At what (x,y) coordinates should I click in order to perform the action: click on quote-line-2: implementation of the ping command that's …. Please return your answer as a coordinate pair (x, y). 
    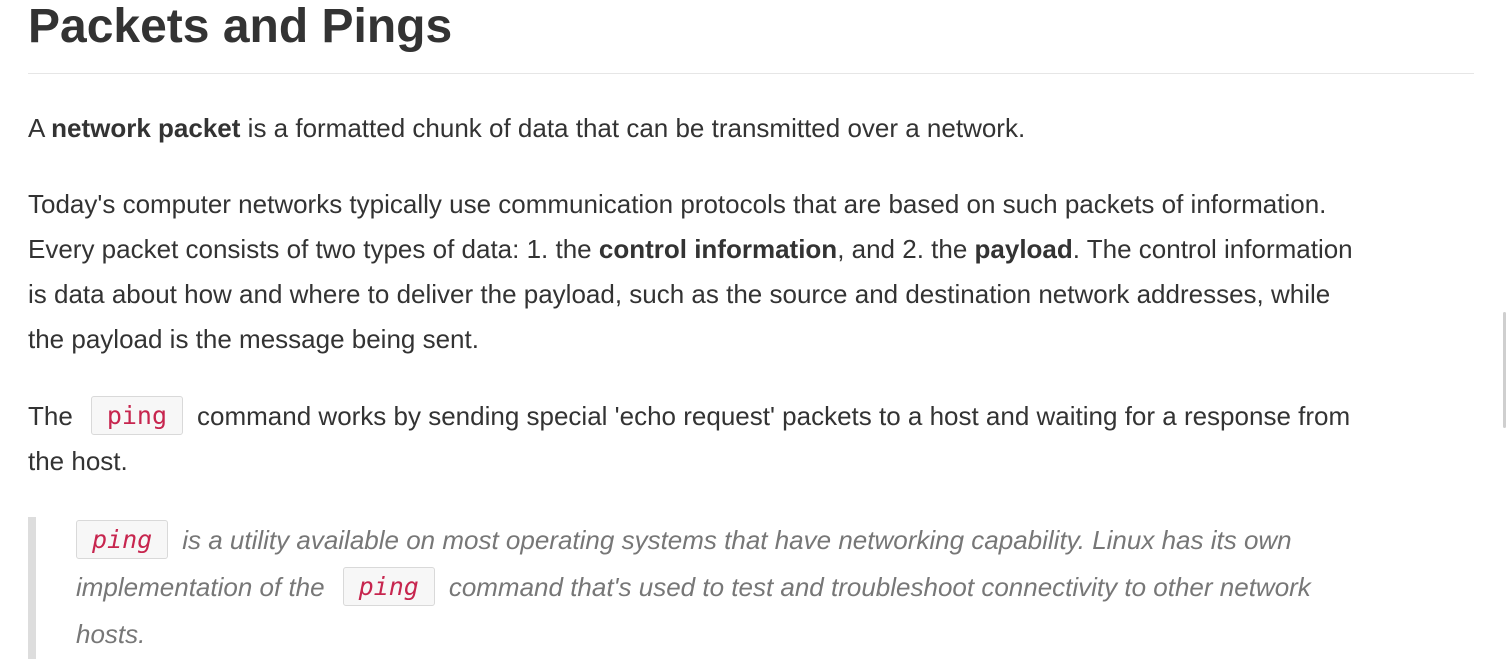
    Looking at the image, I should click on (693, 587).